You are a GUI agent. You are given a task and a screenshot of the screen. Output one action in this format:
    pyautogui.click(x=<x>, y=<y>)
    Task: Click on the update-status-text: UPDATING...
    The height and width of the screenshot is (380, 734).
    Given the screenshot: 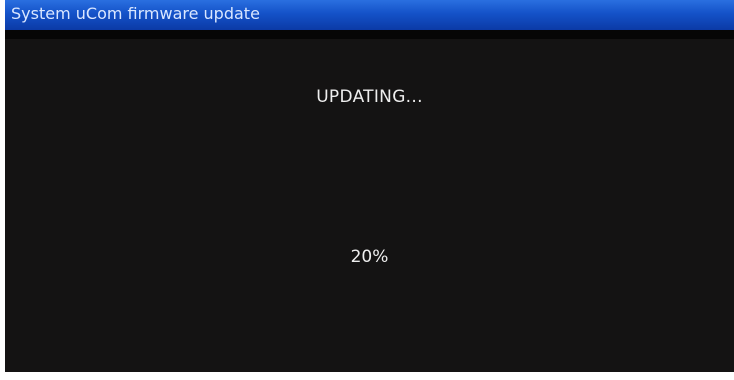 What is the action you would take?
    pyautogui.click(x=369, y=97)
    